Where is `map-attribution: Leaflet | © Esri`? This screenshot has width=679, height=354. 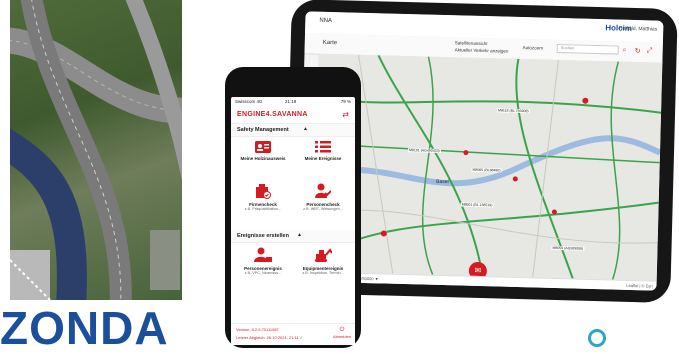 map-attribution: Leaflet | © Esri is located at coordinates (639, 285).